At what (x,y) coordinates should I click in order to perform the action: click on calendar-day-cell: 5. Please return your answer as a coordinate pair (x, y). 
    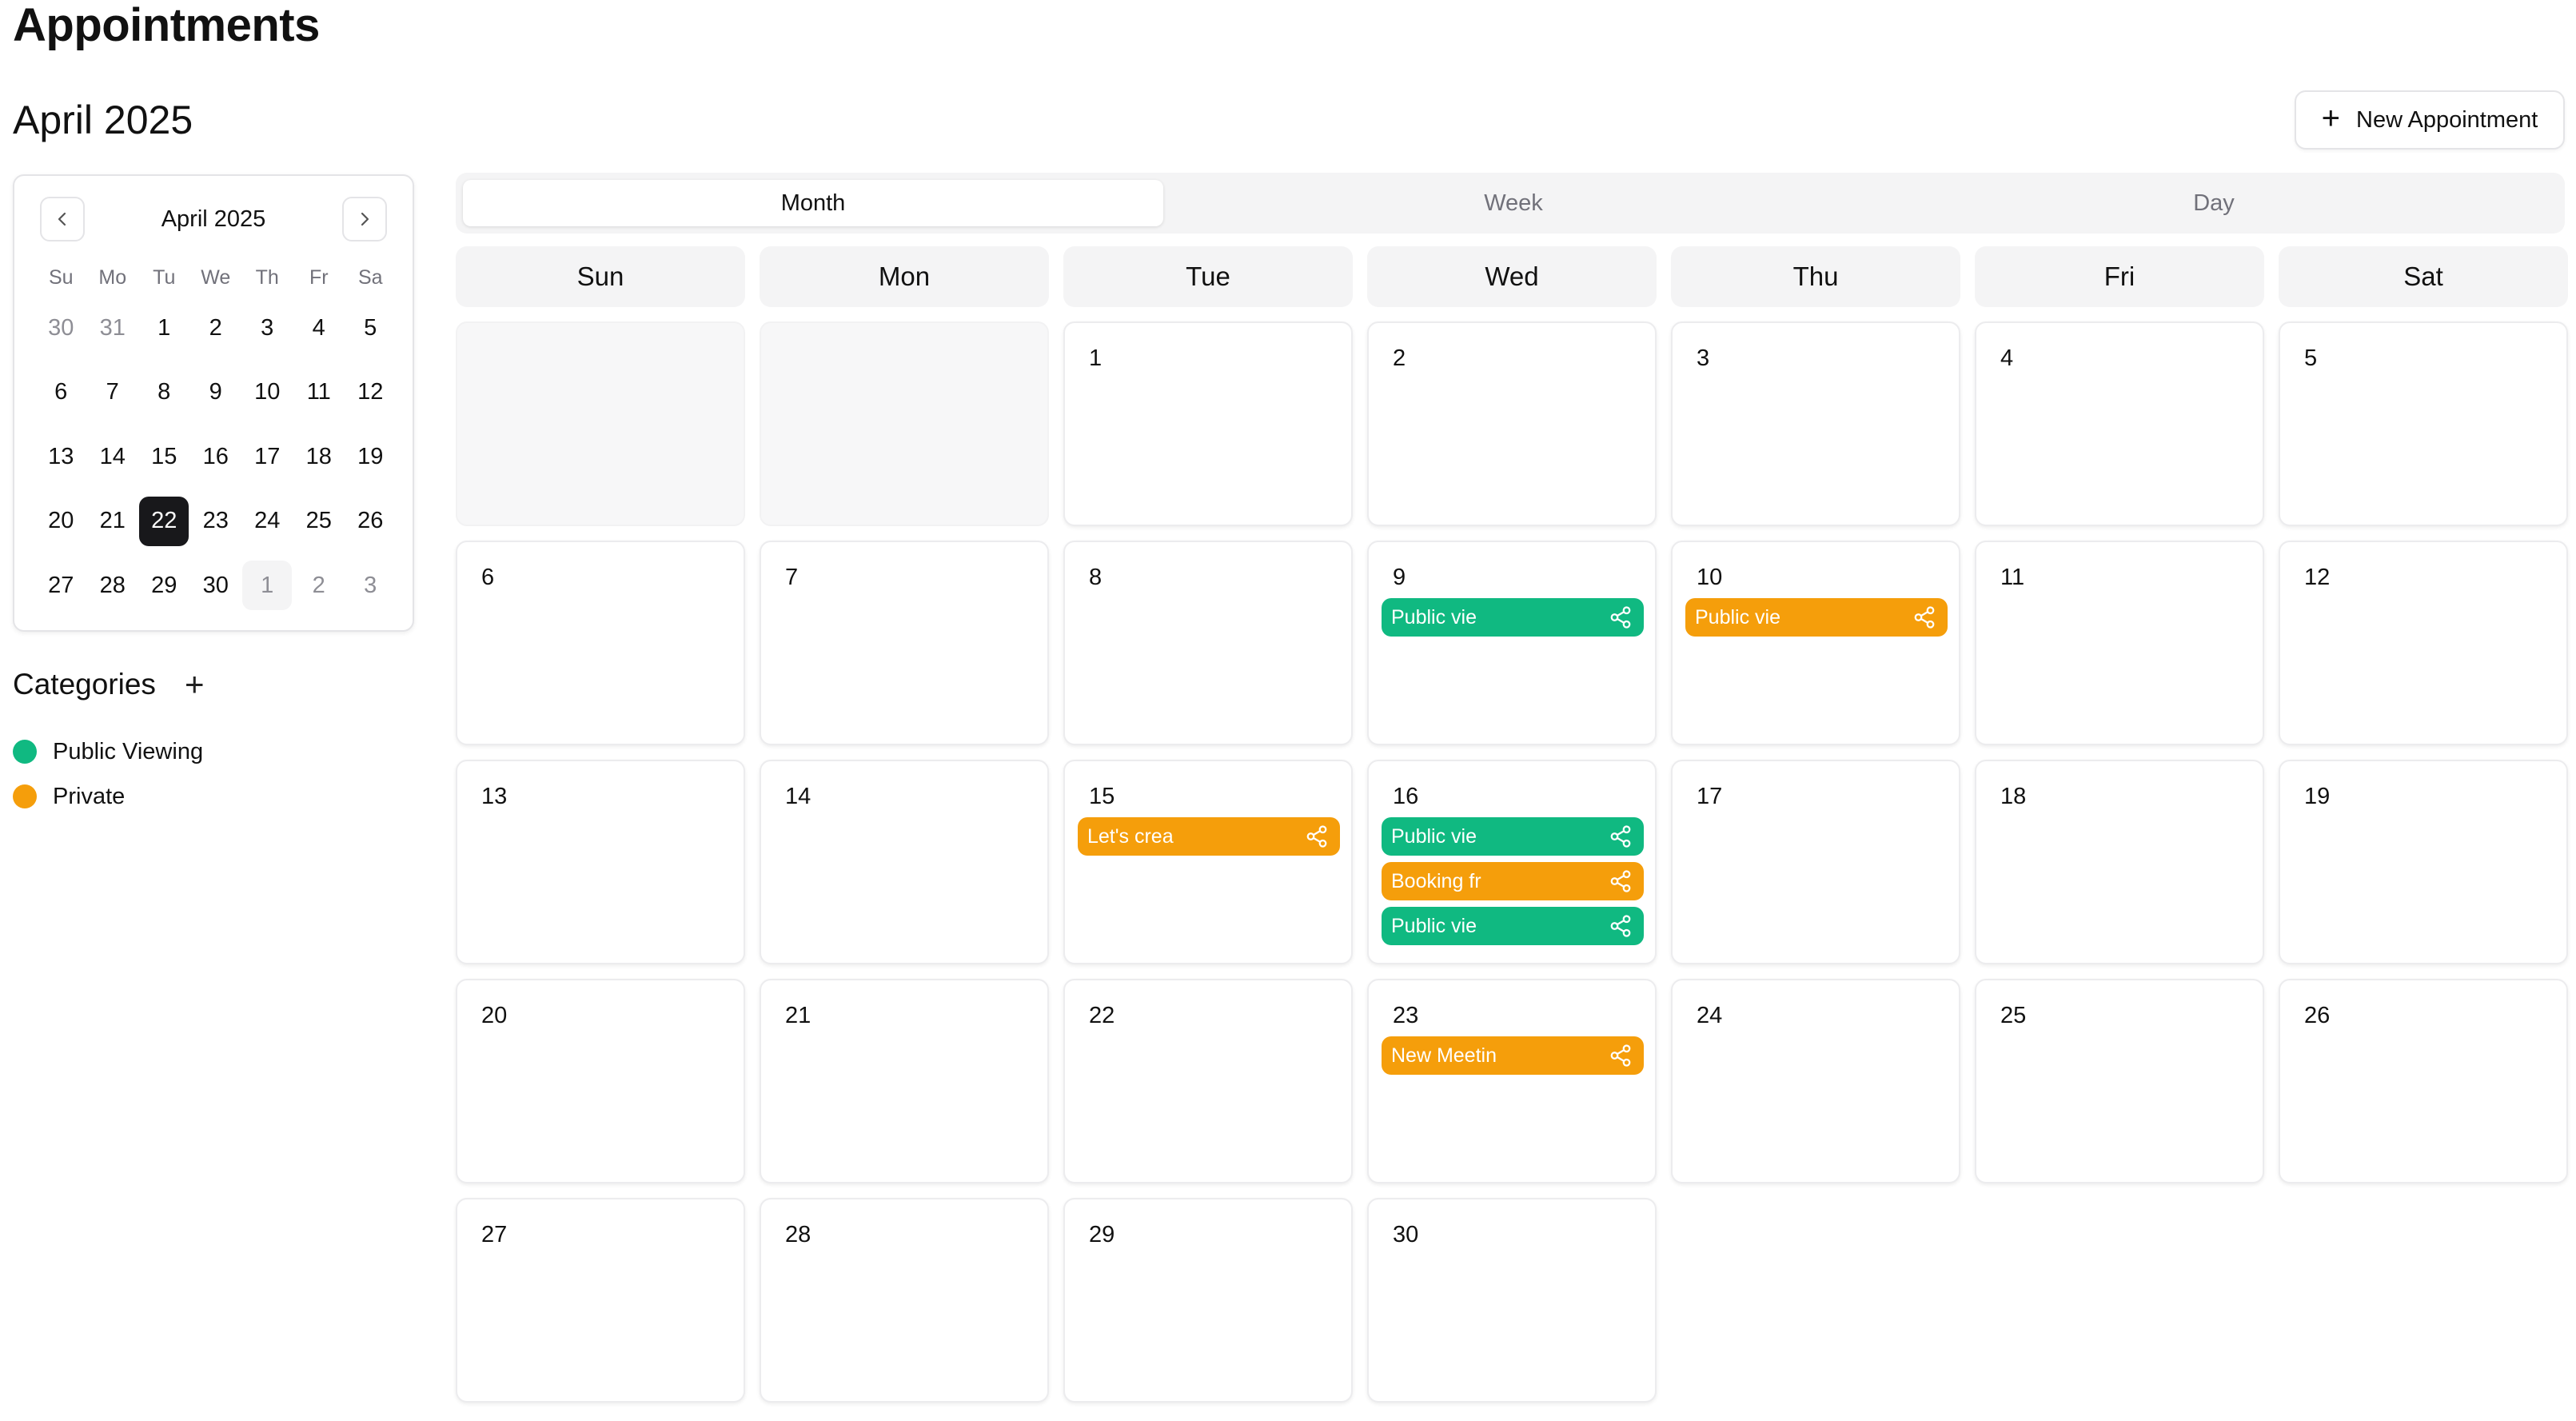
    Looking at the image, I should click on (2424, 423).